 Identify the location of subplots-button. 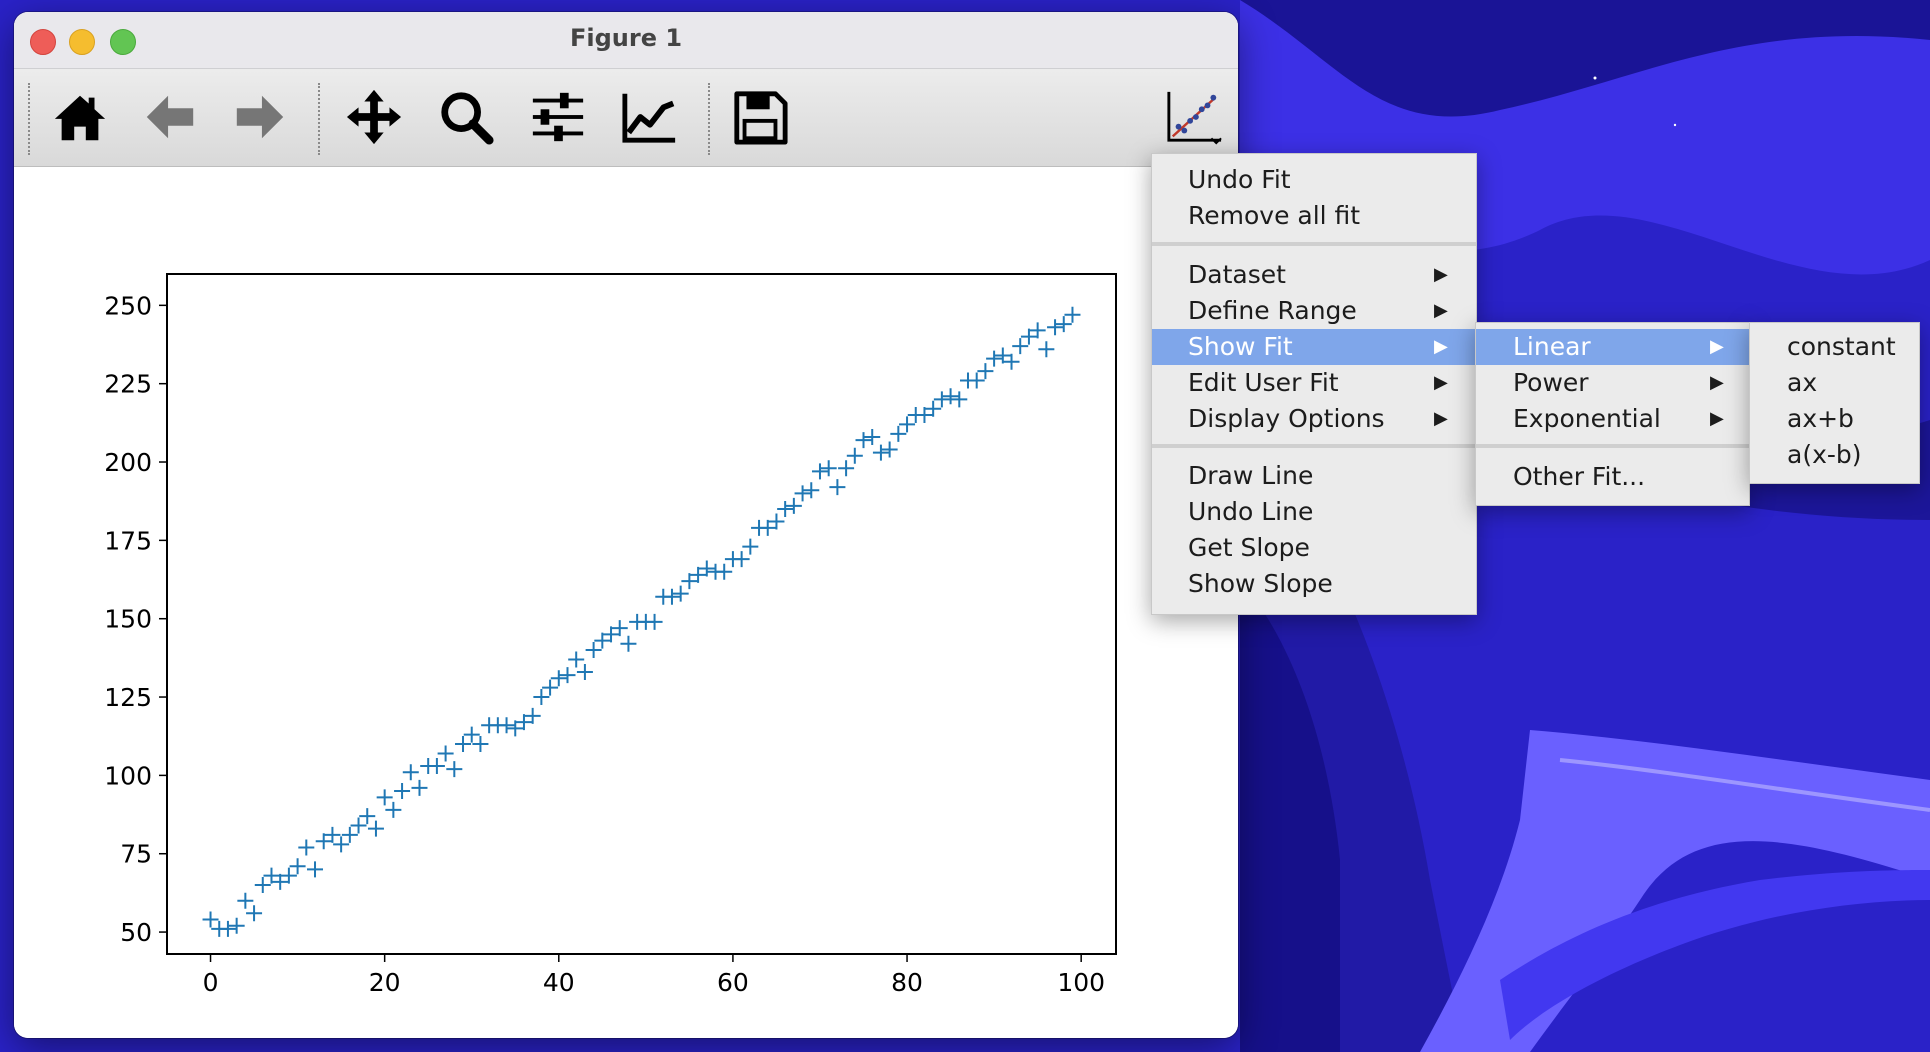
(558, 117).